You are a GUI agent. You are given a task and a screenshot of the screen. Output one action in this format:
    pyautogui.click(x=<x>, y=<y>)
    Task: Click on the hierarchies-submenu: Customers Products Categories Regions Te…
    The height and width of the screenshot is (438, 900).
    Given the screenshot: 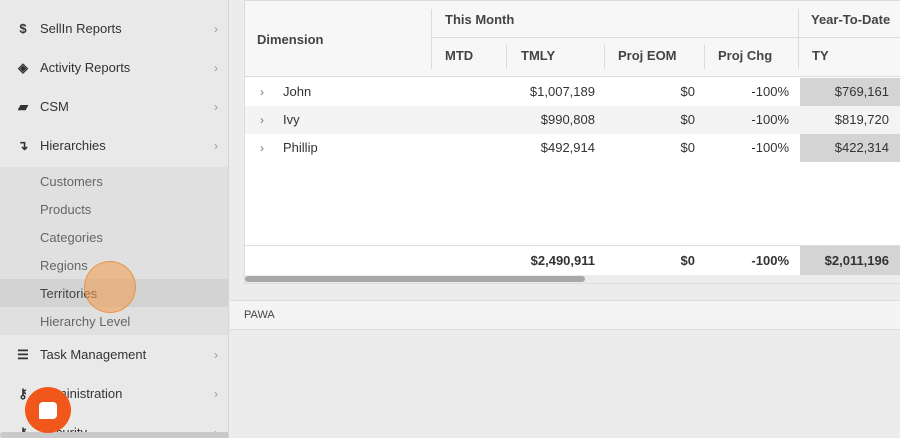 What is the action you would take?
    pyautogui.click(x=114, y=251)
    